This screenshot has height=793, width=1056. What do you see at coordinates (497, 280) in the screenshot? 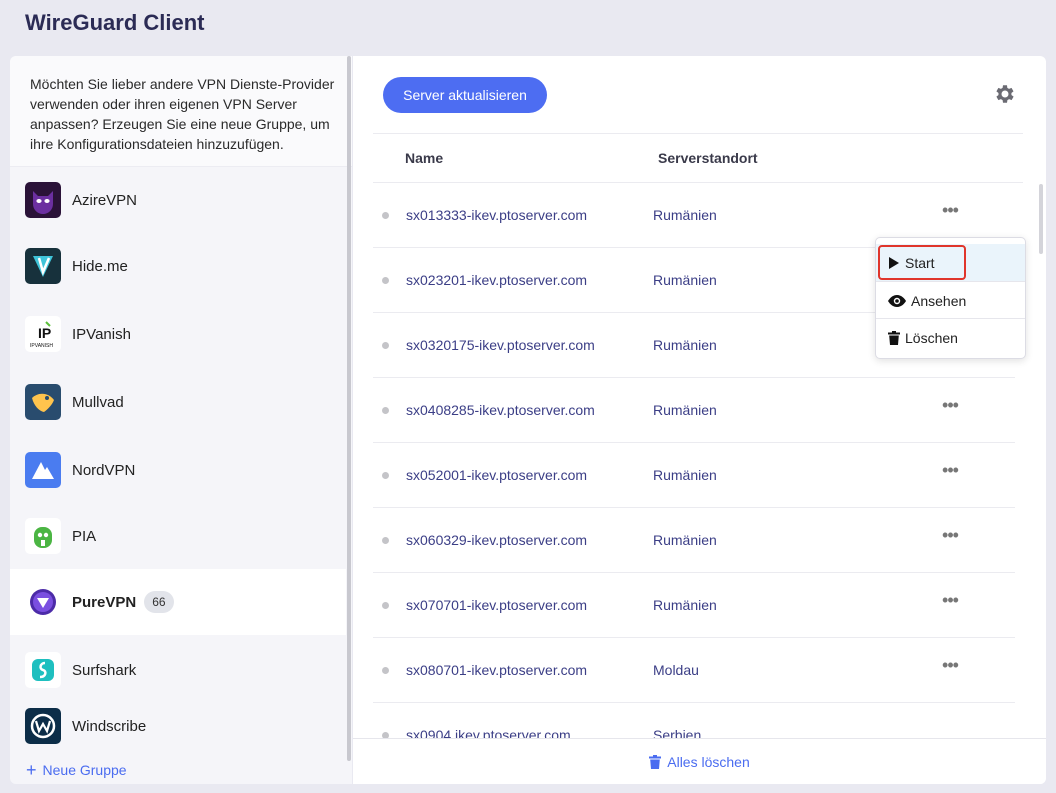
I see `server-name: sx023201-ikev.ptoserver.com` at bounding box center [497, 280].